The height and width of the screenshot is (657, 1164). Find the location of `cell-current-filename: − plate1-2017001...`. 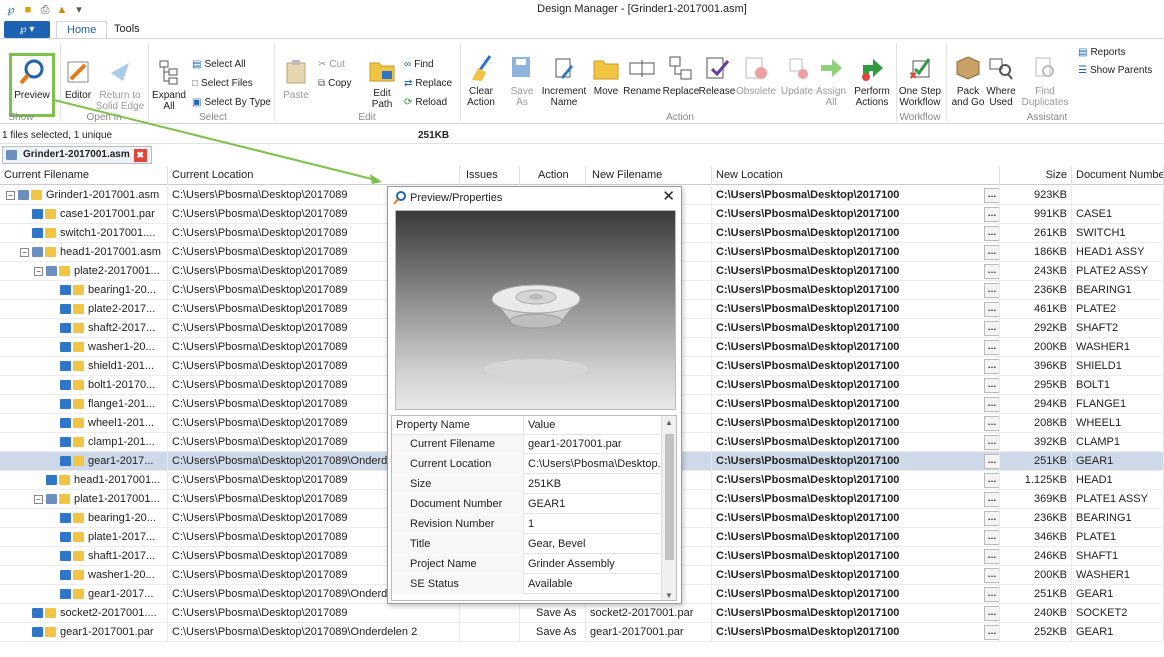

cell-current-filename: − plate1-2017001... is located at coordinates (84, 499).